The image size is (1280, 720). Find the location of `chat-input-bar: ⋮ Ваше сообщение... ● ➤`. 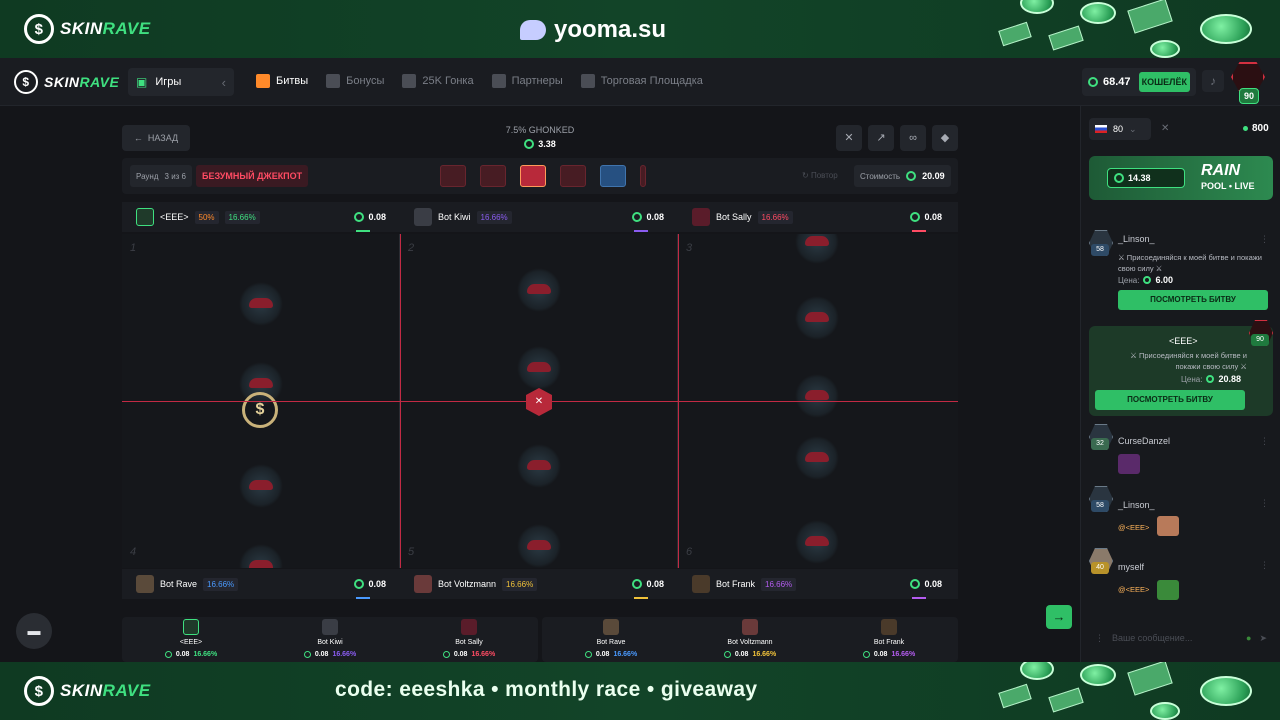

chat-input-bar: ⋮ Ваше сообщение... ● ➤ is located at coordinates (1181, 638).